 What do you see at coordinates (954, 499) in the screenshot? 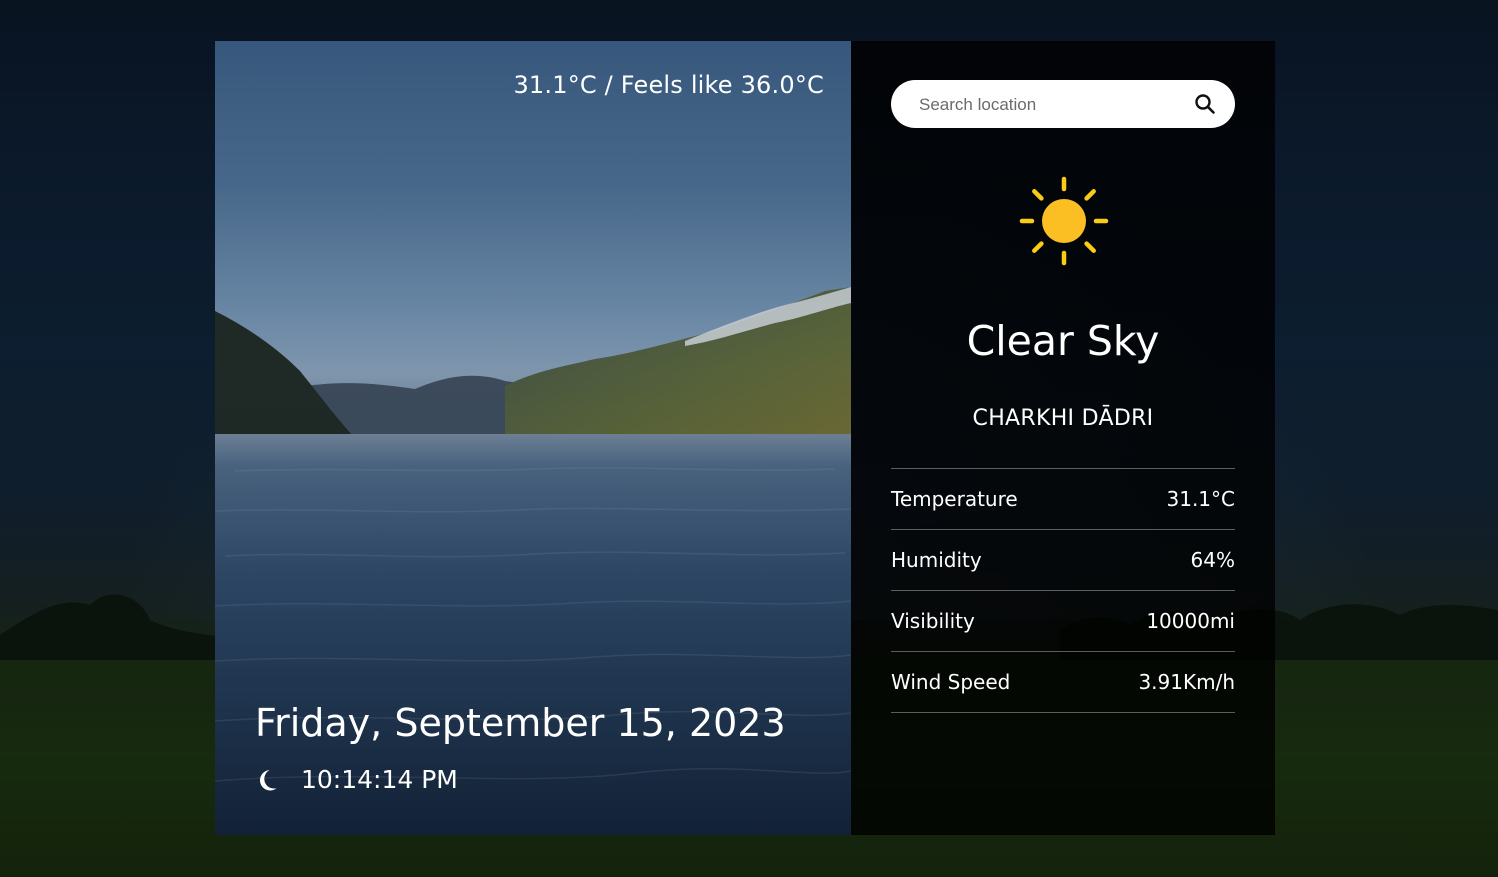
I see `stat-label: Temperature` at bounding box center [954, 499].